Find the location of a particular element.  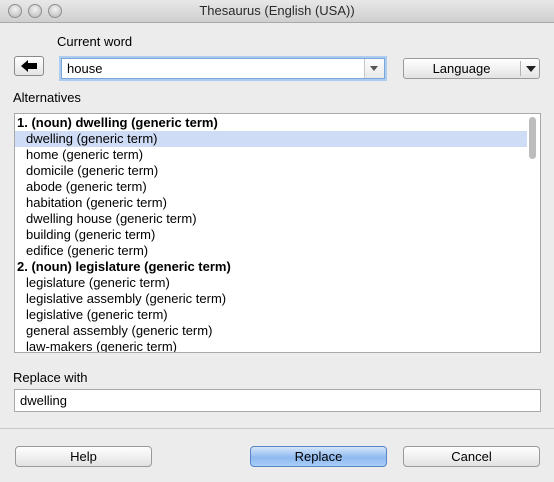

alternatives-list-item: dwelling house (generic term) is located at coordinates (271, 219).